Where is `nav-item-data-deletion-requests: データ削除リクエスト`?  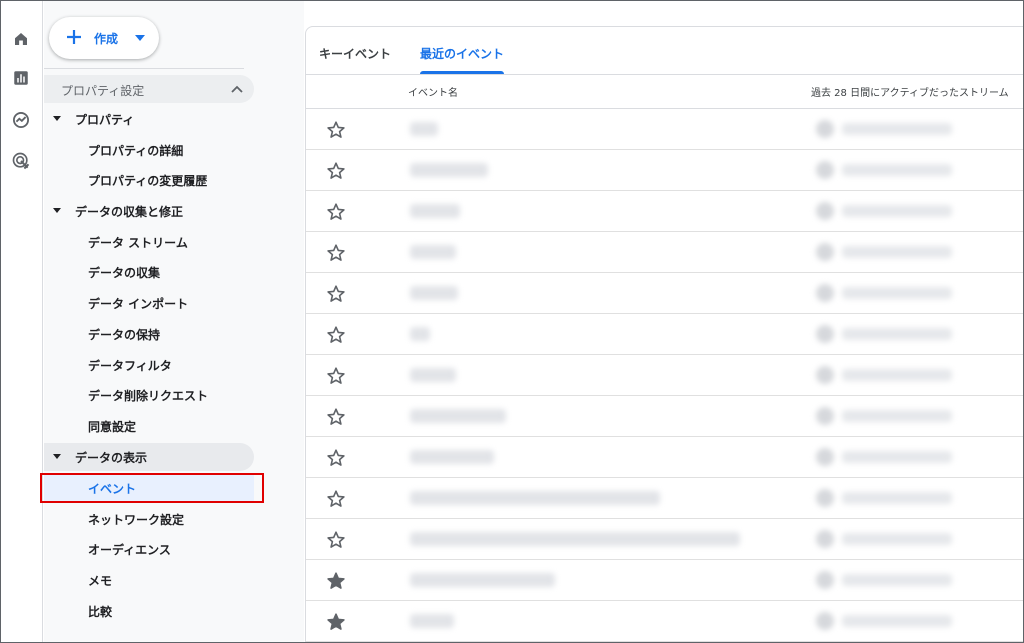 nav-item-data-deletion-requests: データ削除リクエスト is located at coordinates (149, 395).